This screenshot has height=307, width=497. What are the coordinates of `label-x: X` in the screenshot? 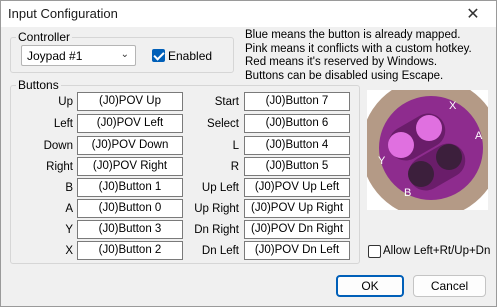 It's located at (69, 251).